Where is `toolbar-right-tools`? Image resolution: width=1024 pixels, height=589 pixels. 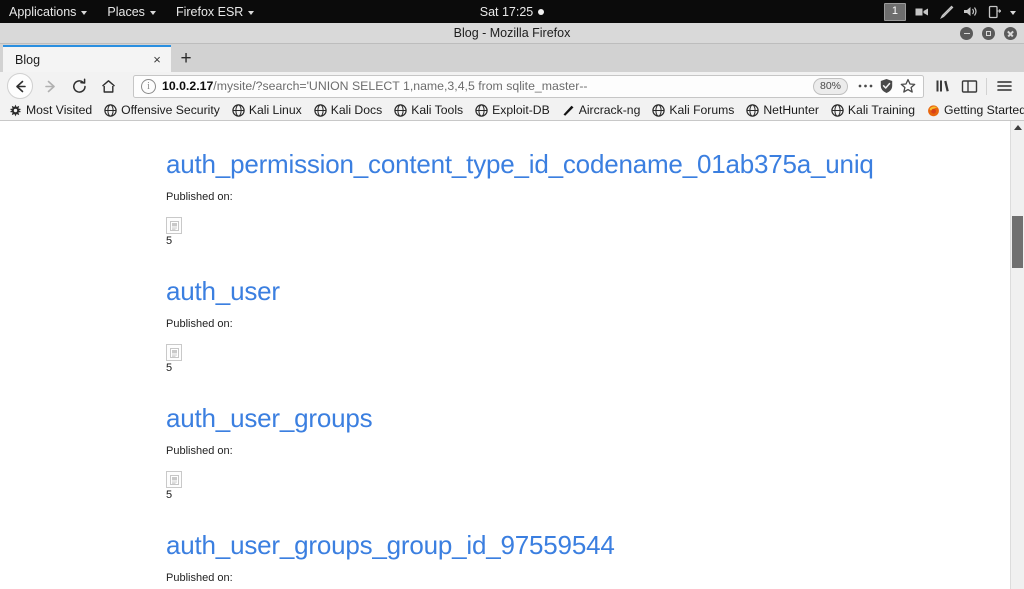
toolbar-right-tools is located at coordinates (973, 86).